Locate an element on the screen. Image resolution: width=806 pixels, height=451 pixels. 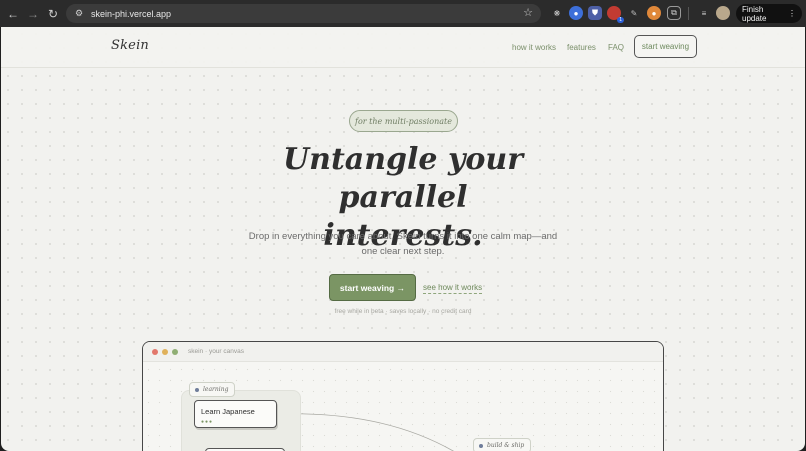
build-ship-chip: build & ship is located at coordinates (502, 444).